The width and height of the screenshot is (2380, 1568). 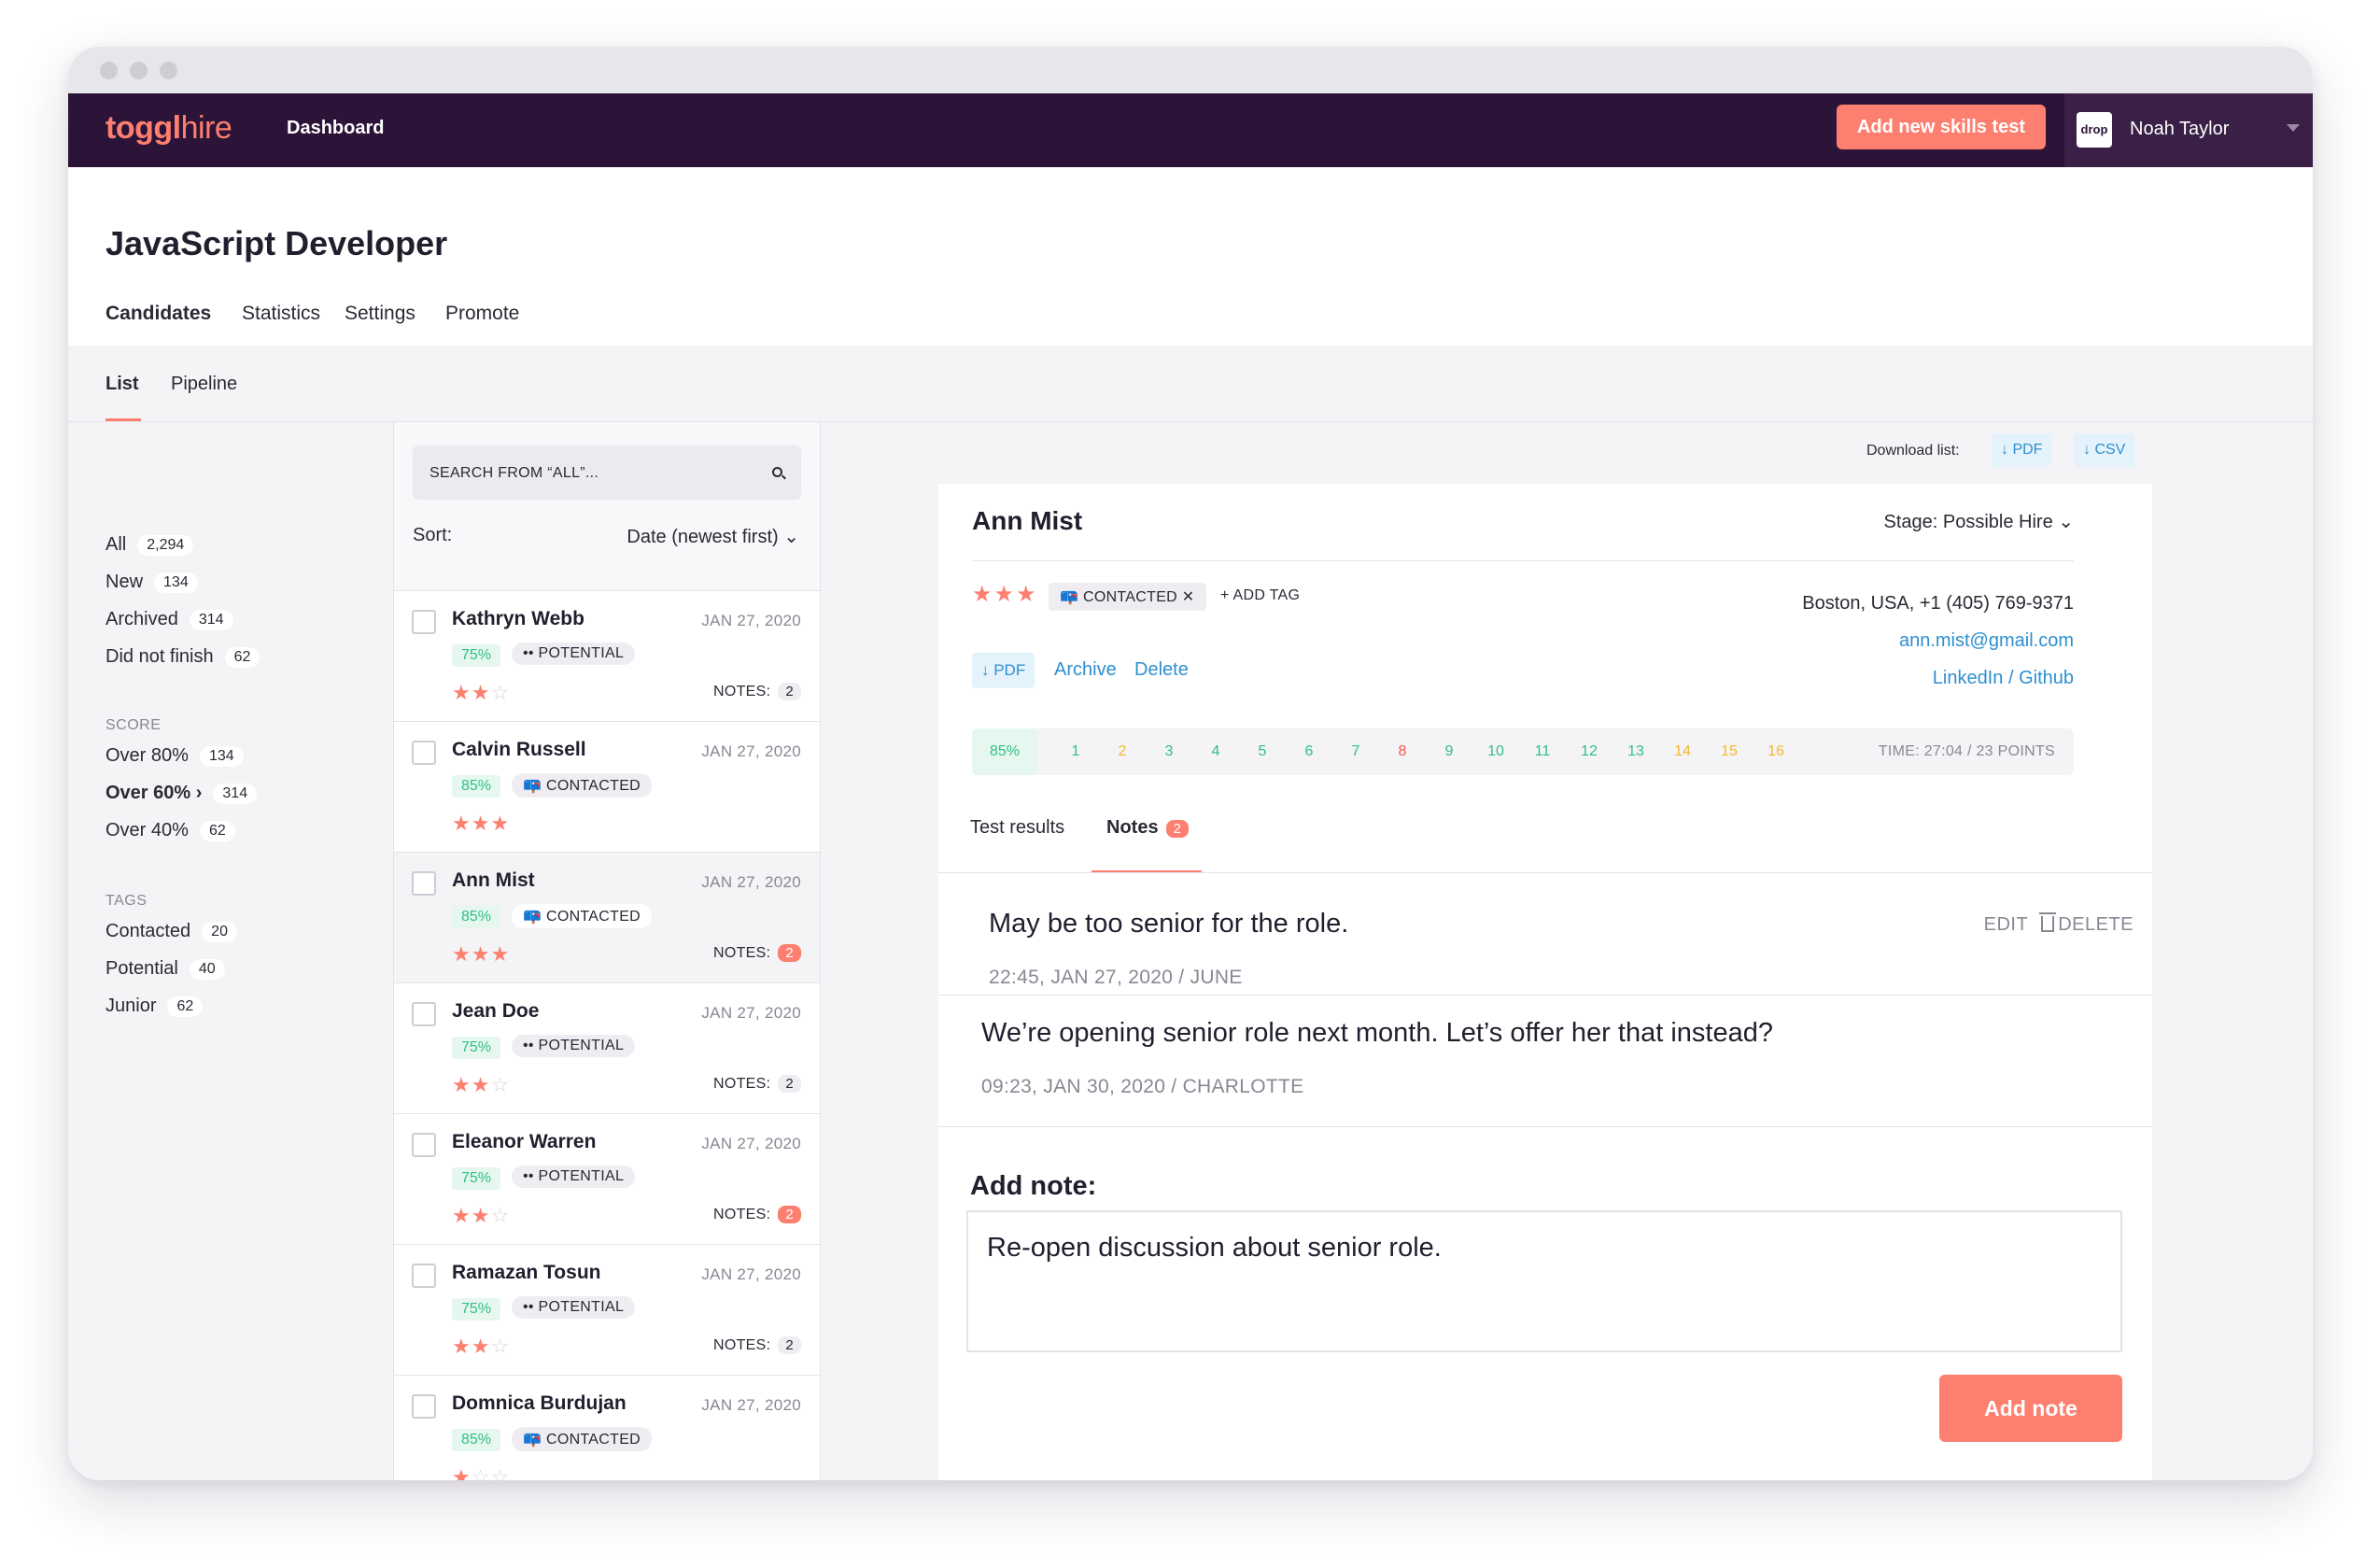 I want to click on question-result-4: 4, so click(x=1216, y=751).